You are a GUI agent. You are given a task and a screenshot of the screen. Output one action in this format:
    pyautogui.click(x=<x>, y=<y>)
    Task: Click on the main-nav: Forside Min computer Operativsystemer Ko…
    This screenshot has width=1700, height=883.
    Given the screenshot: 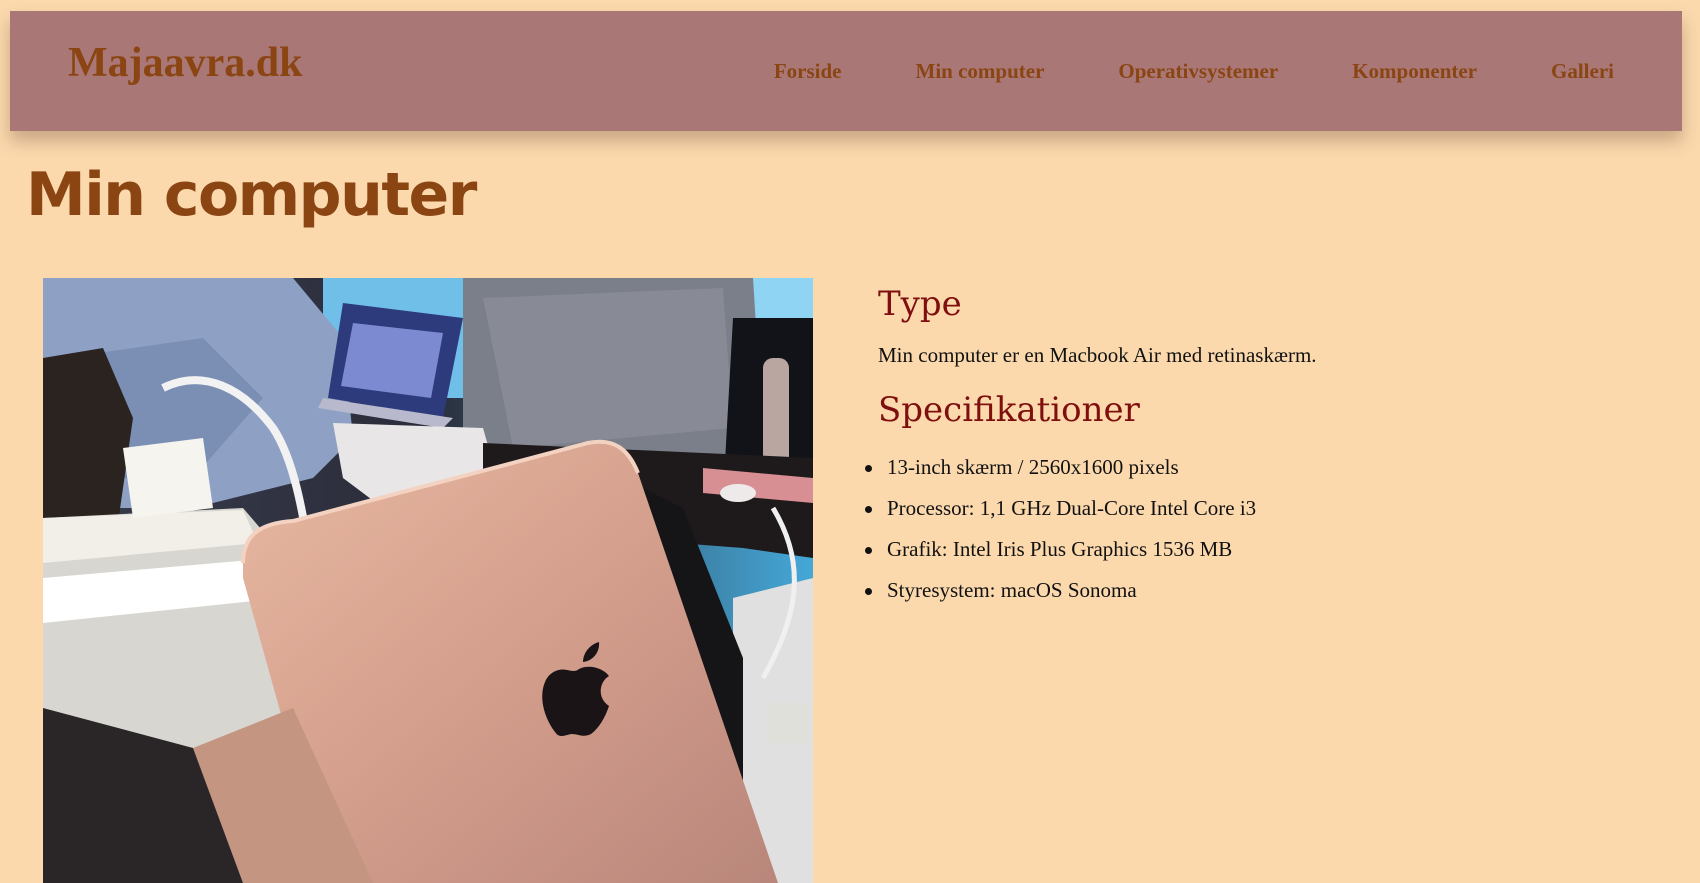 What is the action you would take?
    pyautogui.click(x=1194, y=71)
    